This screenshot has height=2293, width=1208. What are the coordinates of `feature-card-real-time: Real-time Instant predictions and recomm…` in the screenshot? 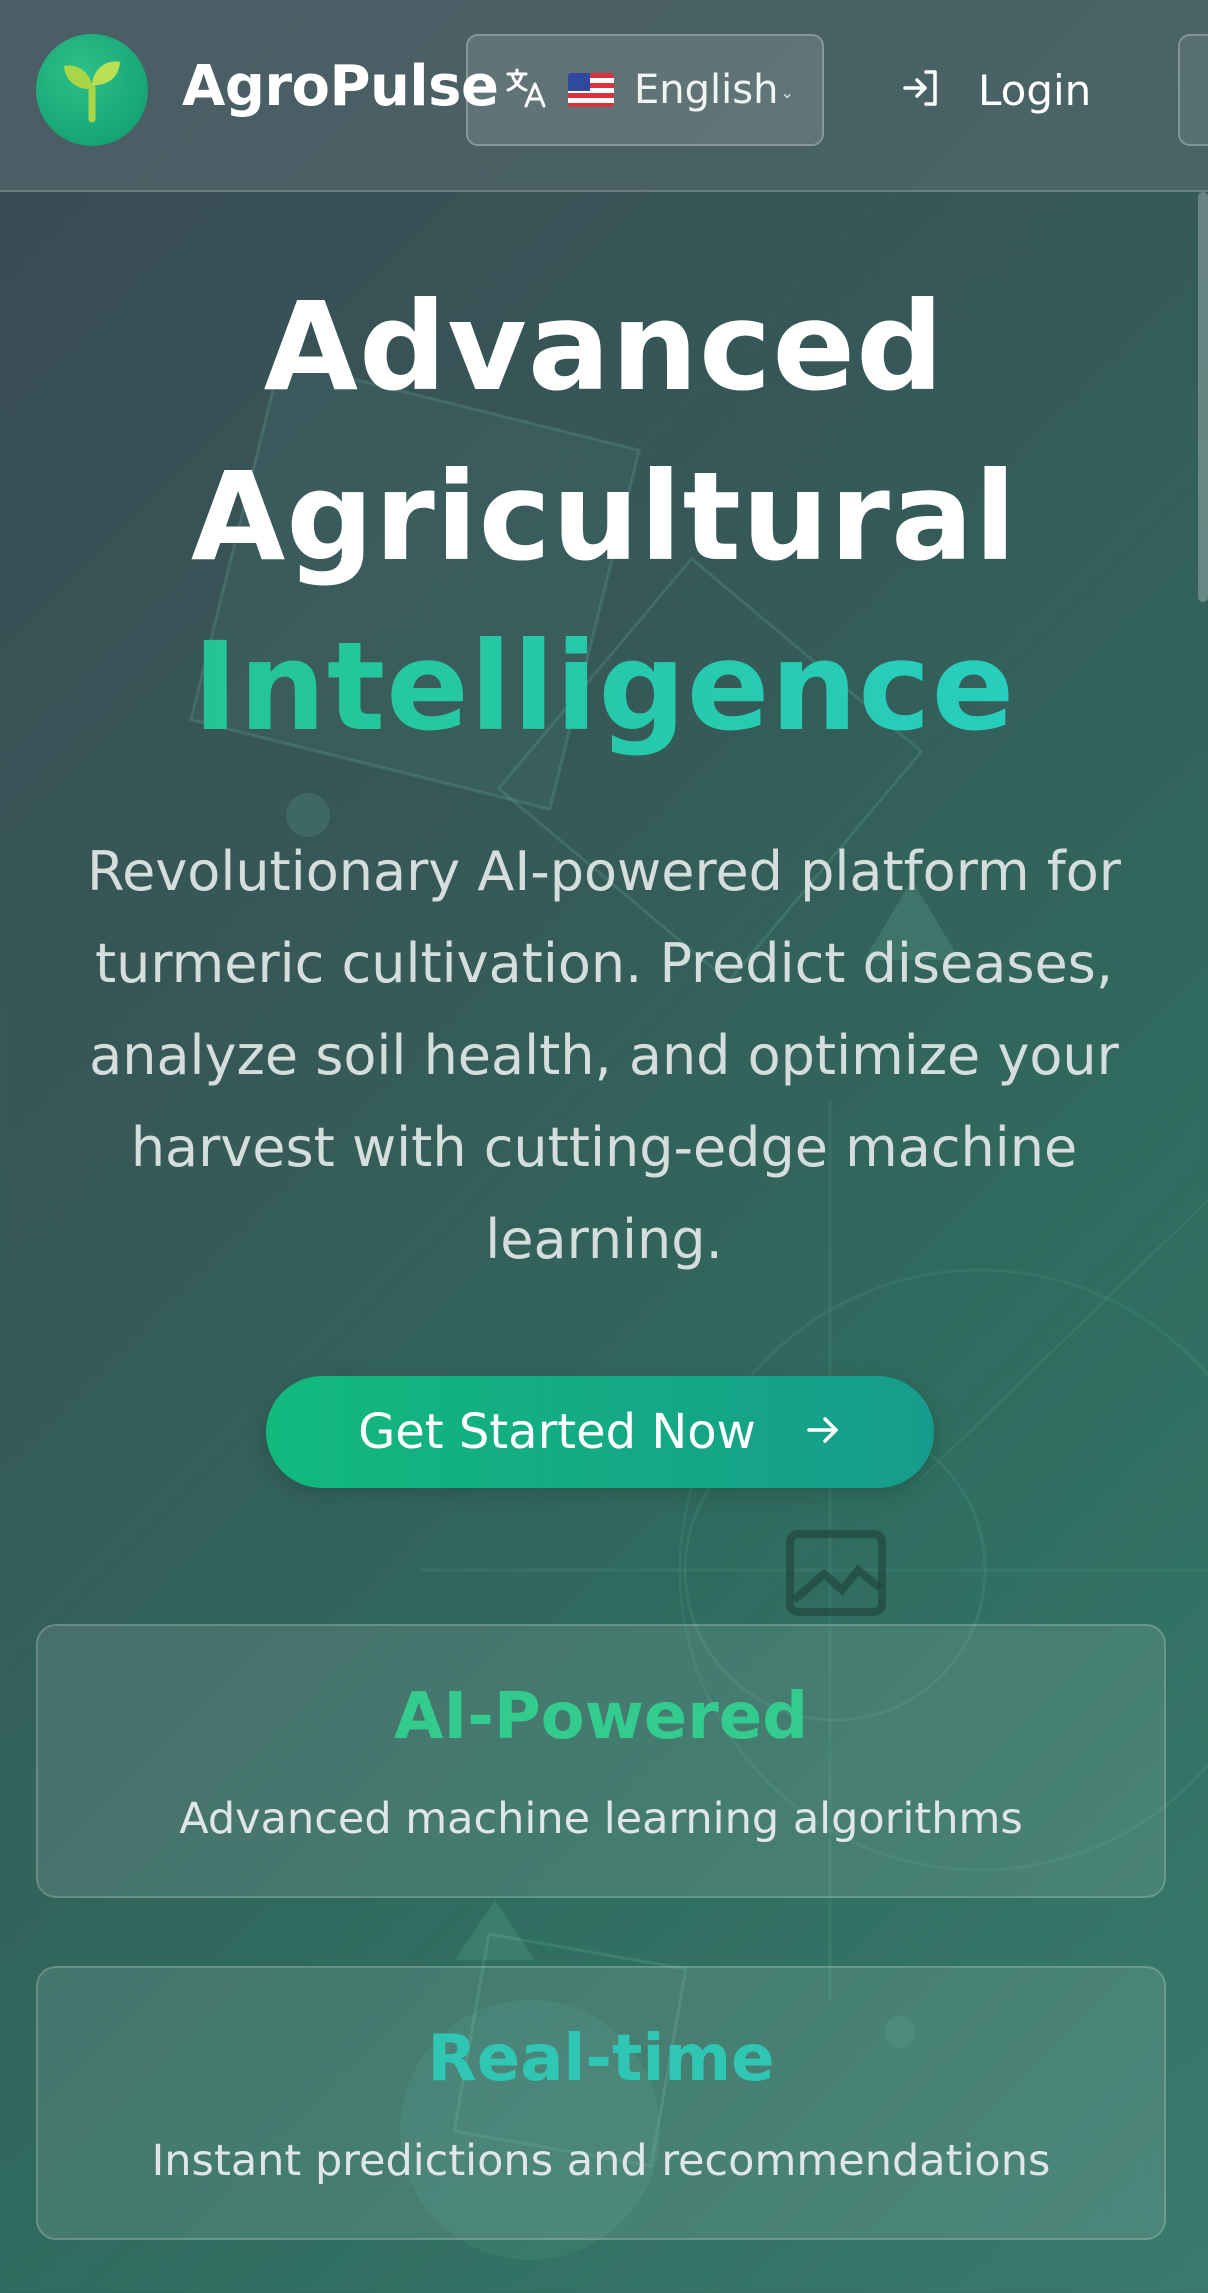 It's located at (601, 2103).